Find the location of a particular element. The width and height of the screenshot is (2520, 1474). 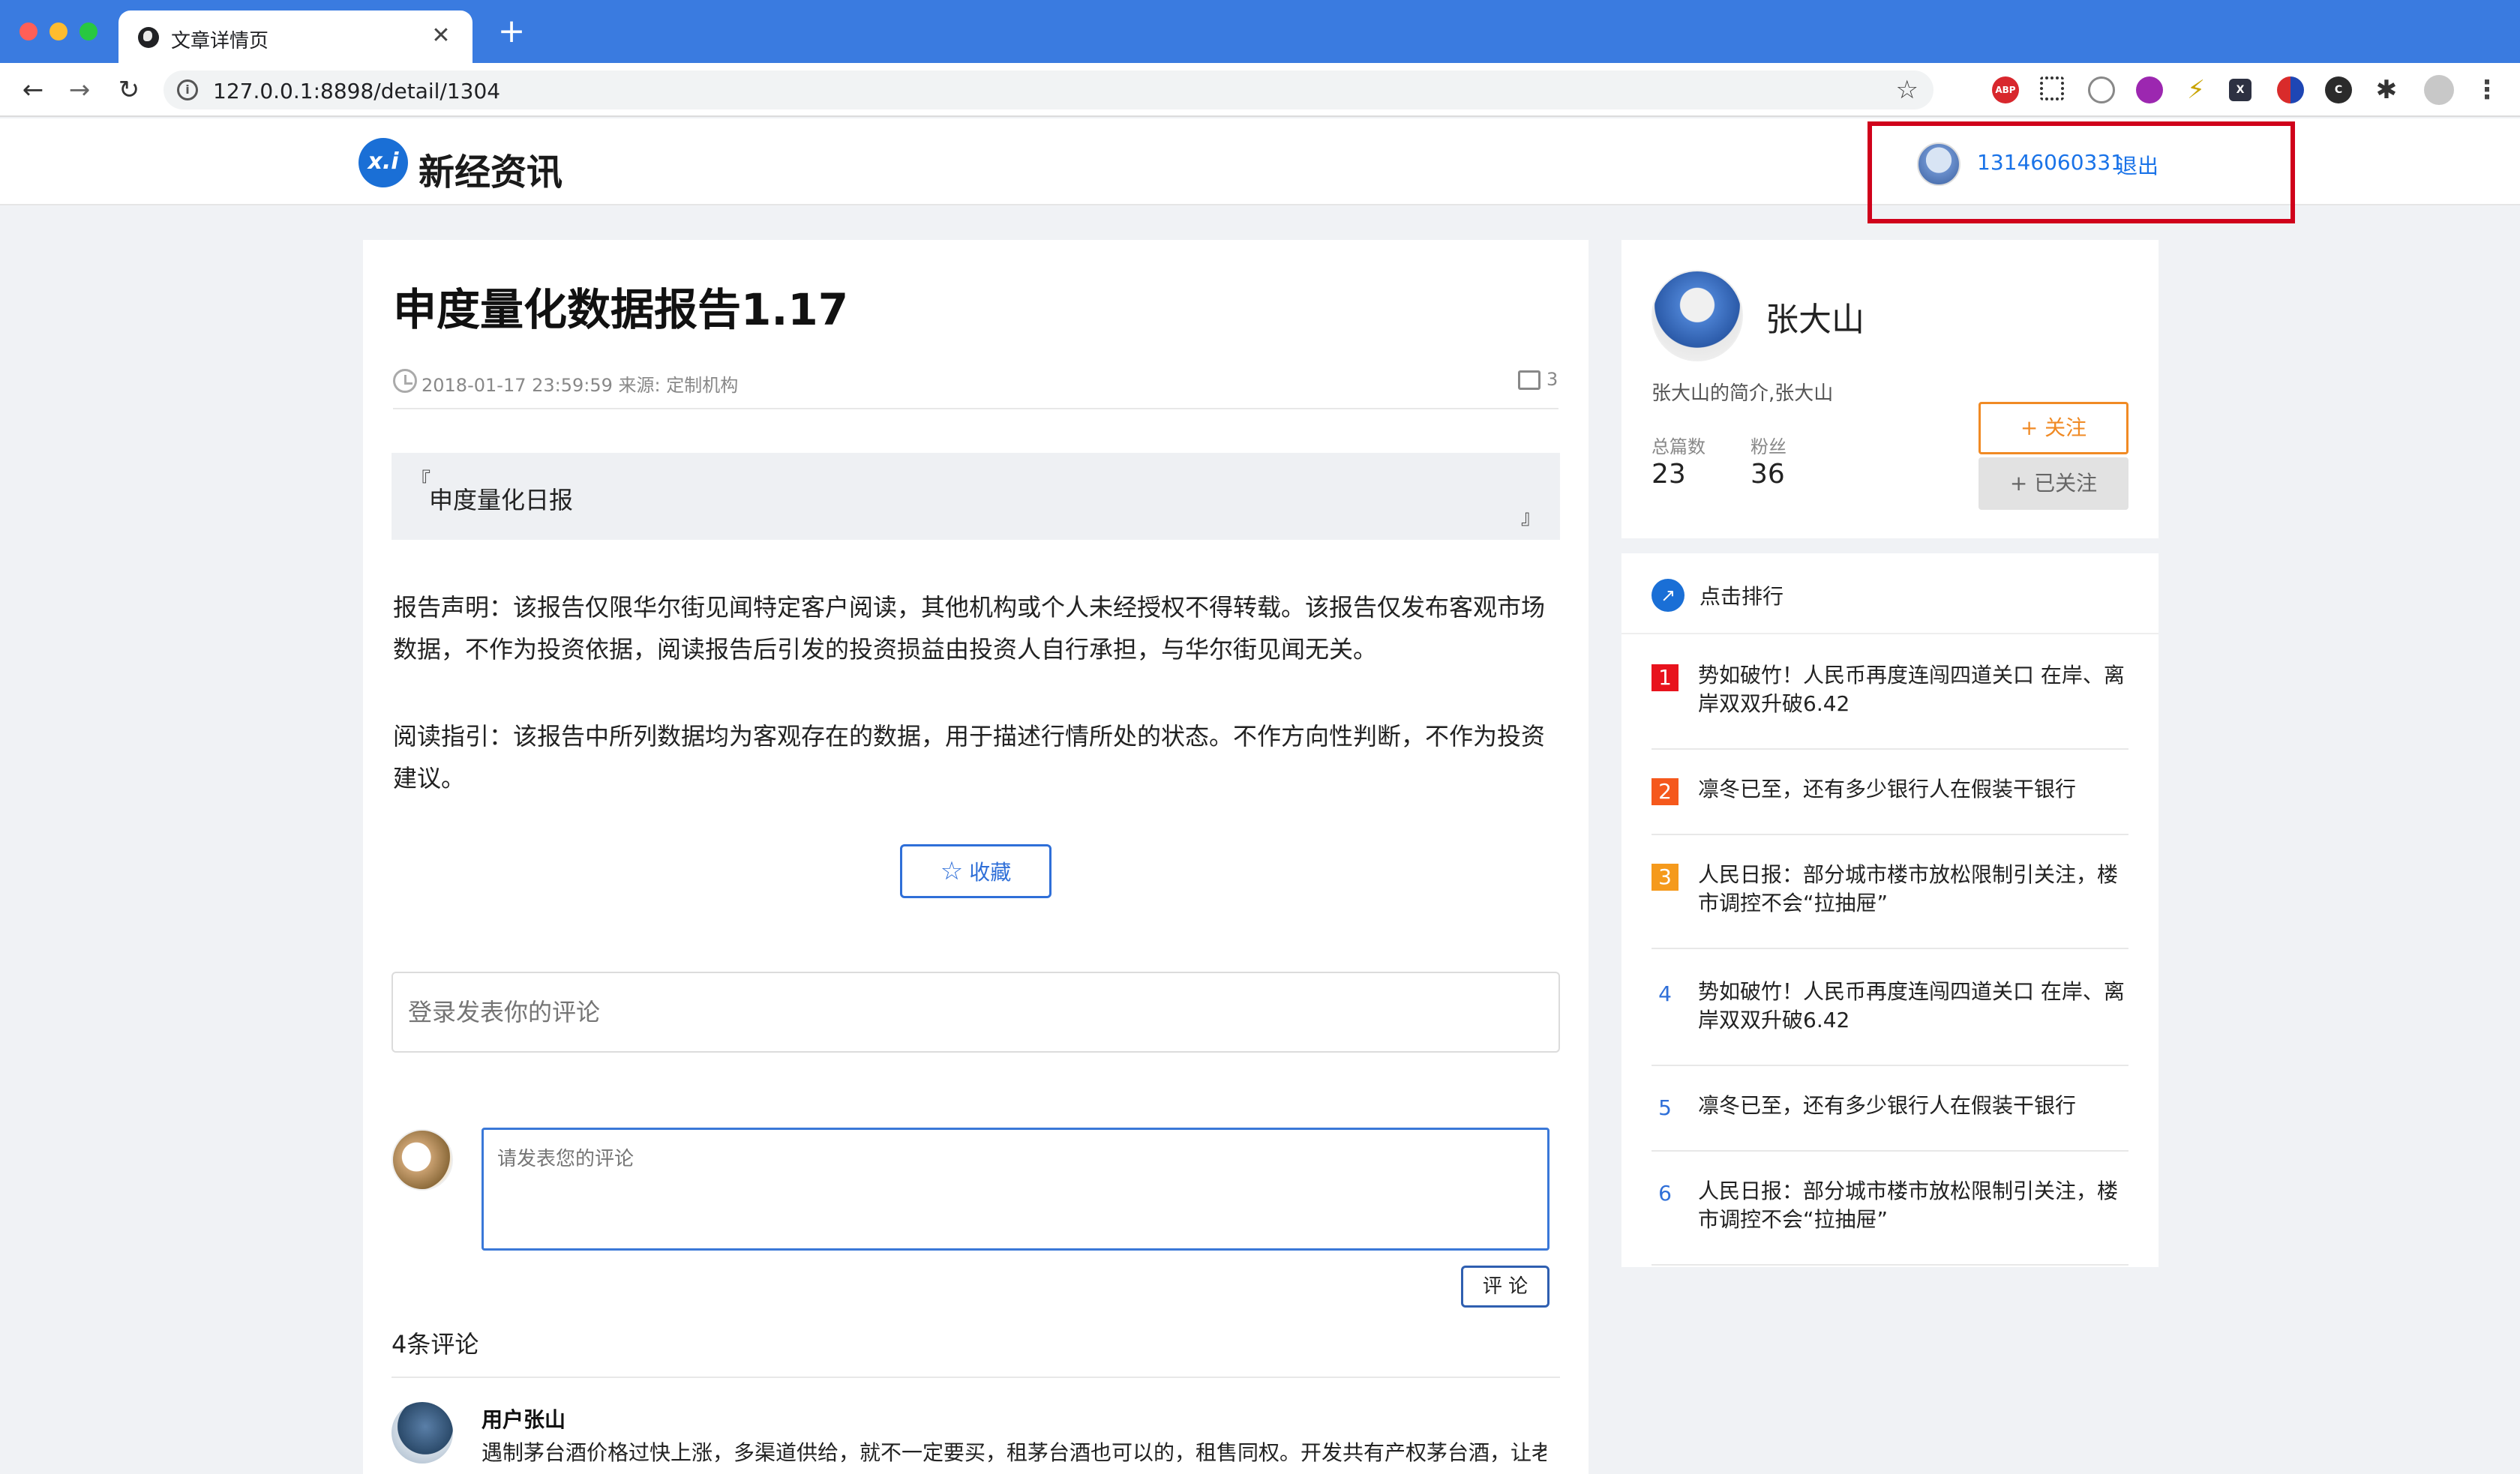

submit-comment-button: 评 论 is located at coordinates (1505, 1287).